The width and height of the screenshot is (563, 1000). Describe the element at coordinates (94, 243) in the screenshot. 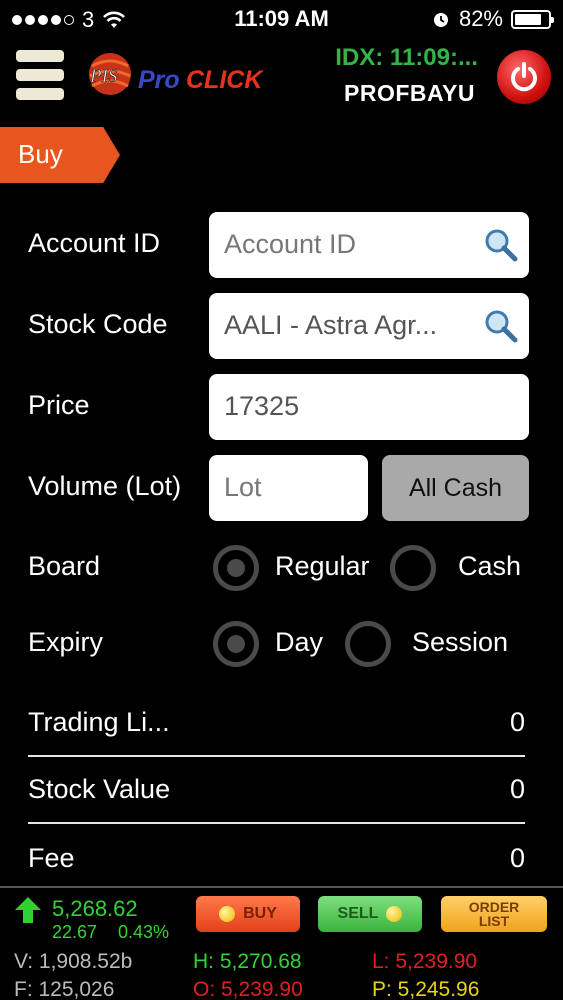

I see `account-id-label: Account ID` at that location.